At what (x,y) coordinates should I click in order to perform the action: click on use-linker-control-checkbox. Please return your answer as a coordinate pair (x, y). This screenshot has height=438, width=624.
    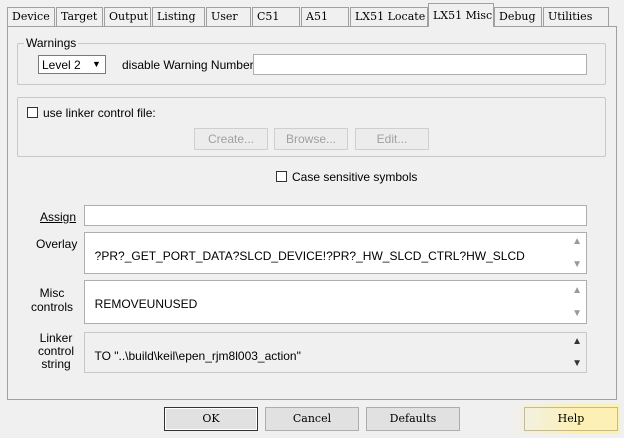
    Looking at the image, I should click on (32, 112).